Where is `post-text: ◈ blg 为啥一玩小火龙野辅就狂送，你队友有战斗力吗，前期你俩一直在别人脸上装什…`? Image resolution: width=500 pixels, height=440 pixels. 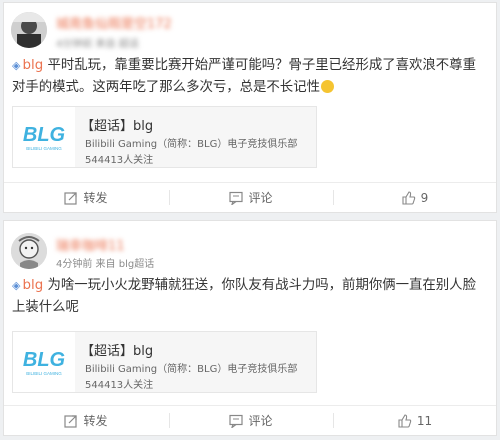 post-text: ◈ blg 为啥一玩小火龙野辅就狂送，你队友有战斗力吗，前期你俩一直在别人脸上装什… is located at coordinates (244, 296).